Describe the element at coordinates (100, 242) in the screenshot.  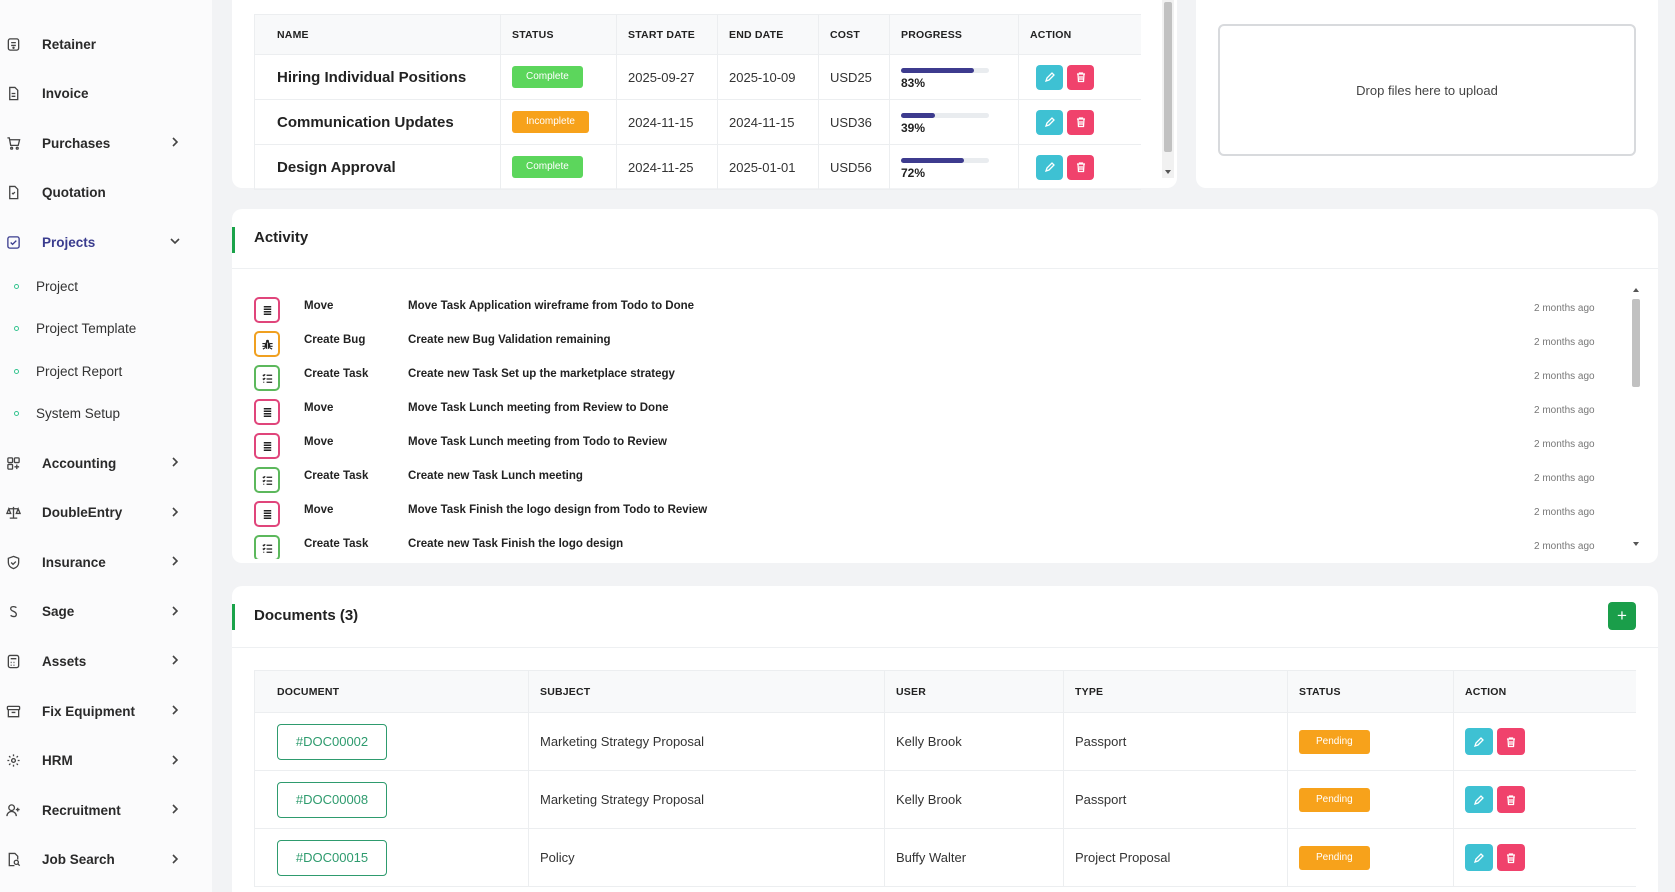
I see `sidebar-item-projects: Projects` at that location.